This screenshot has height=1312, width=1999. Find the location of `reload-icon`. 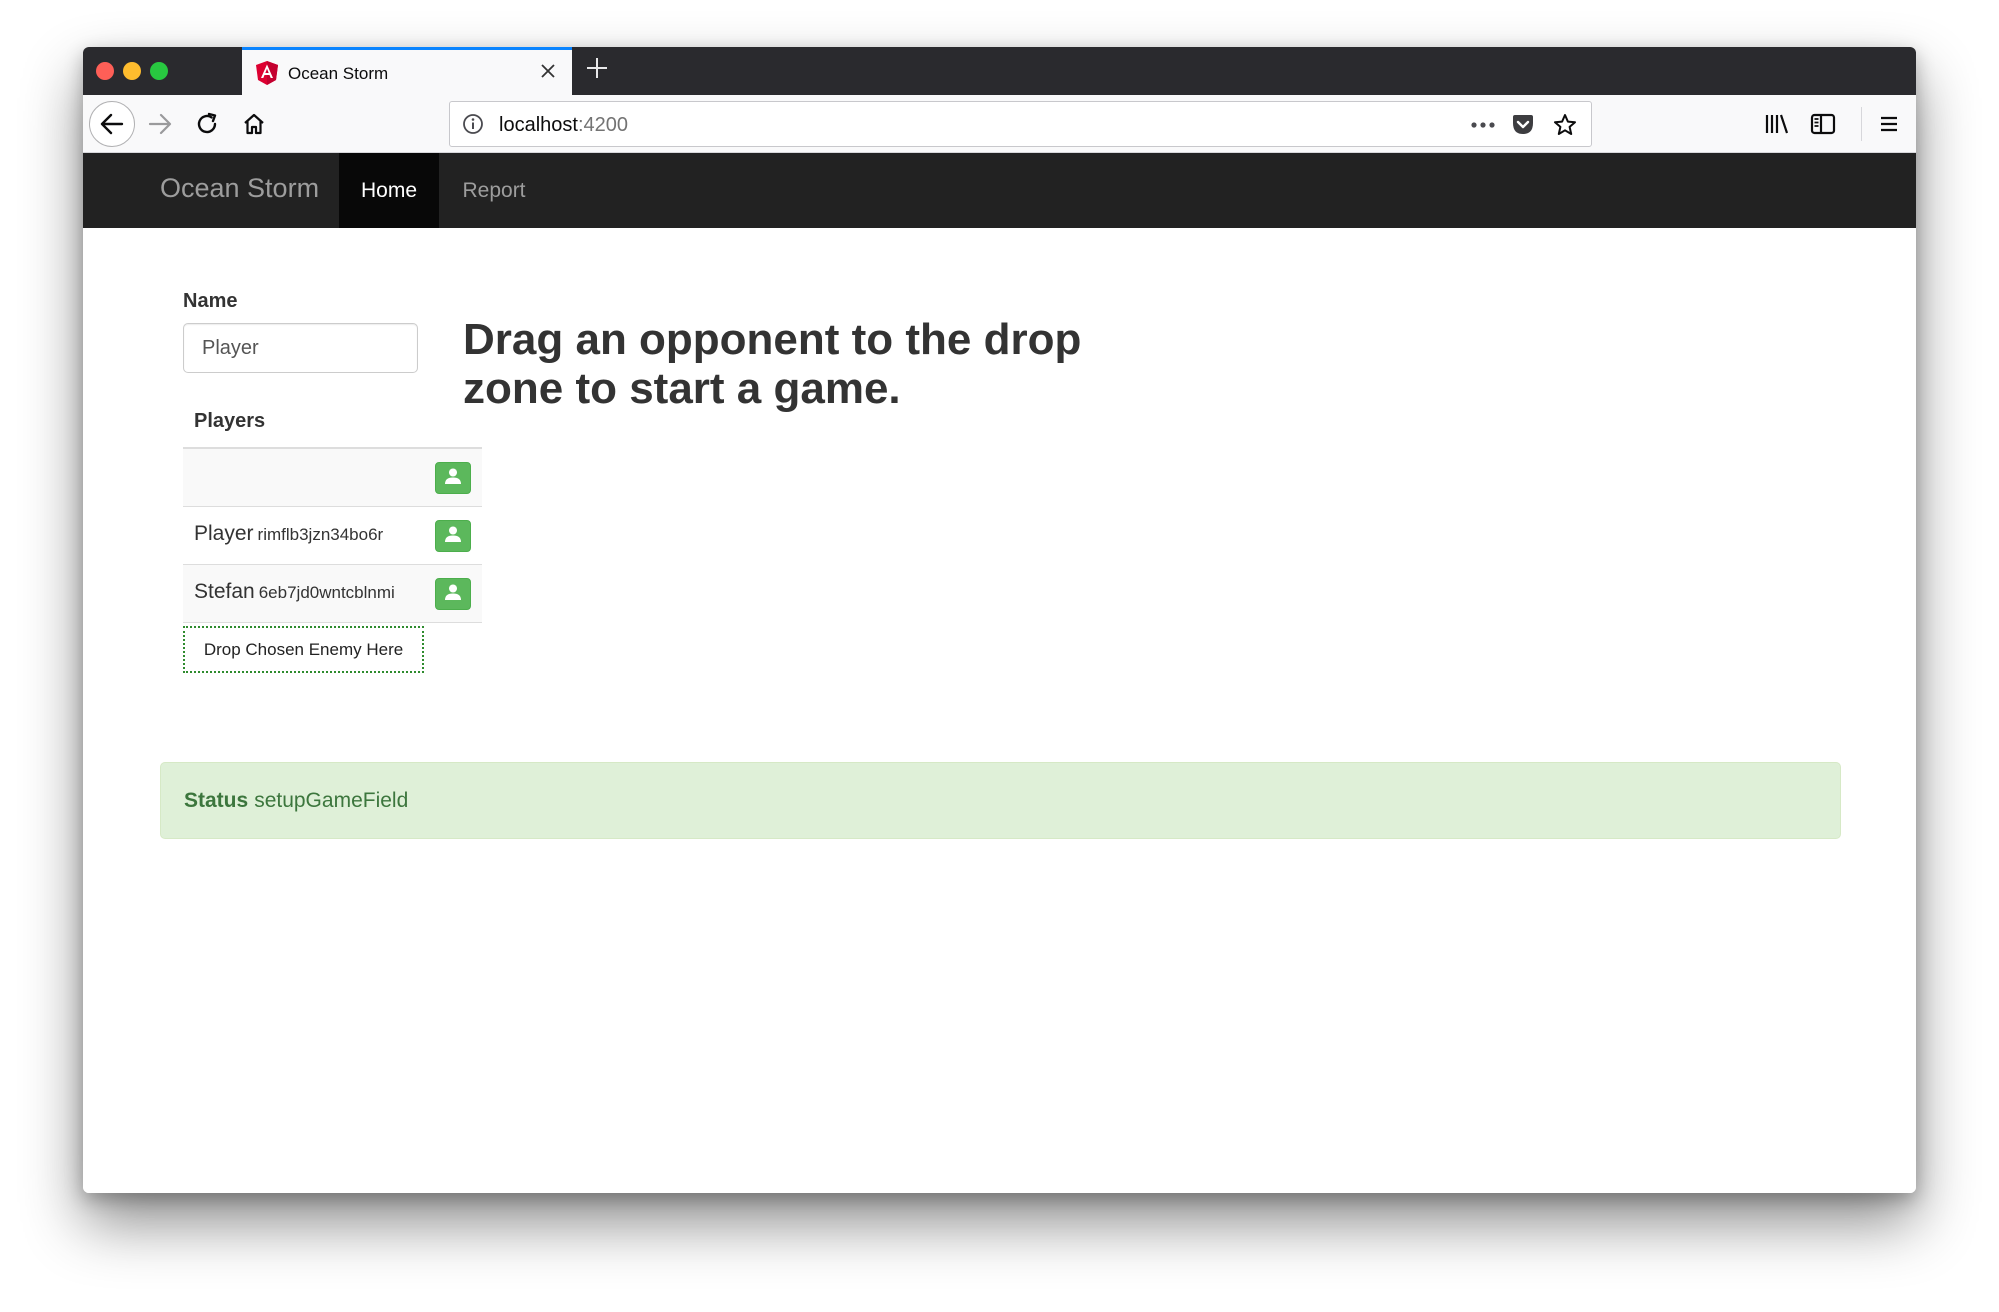

reload-icon is located at coordinates (207, 124).